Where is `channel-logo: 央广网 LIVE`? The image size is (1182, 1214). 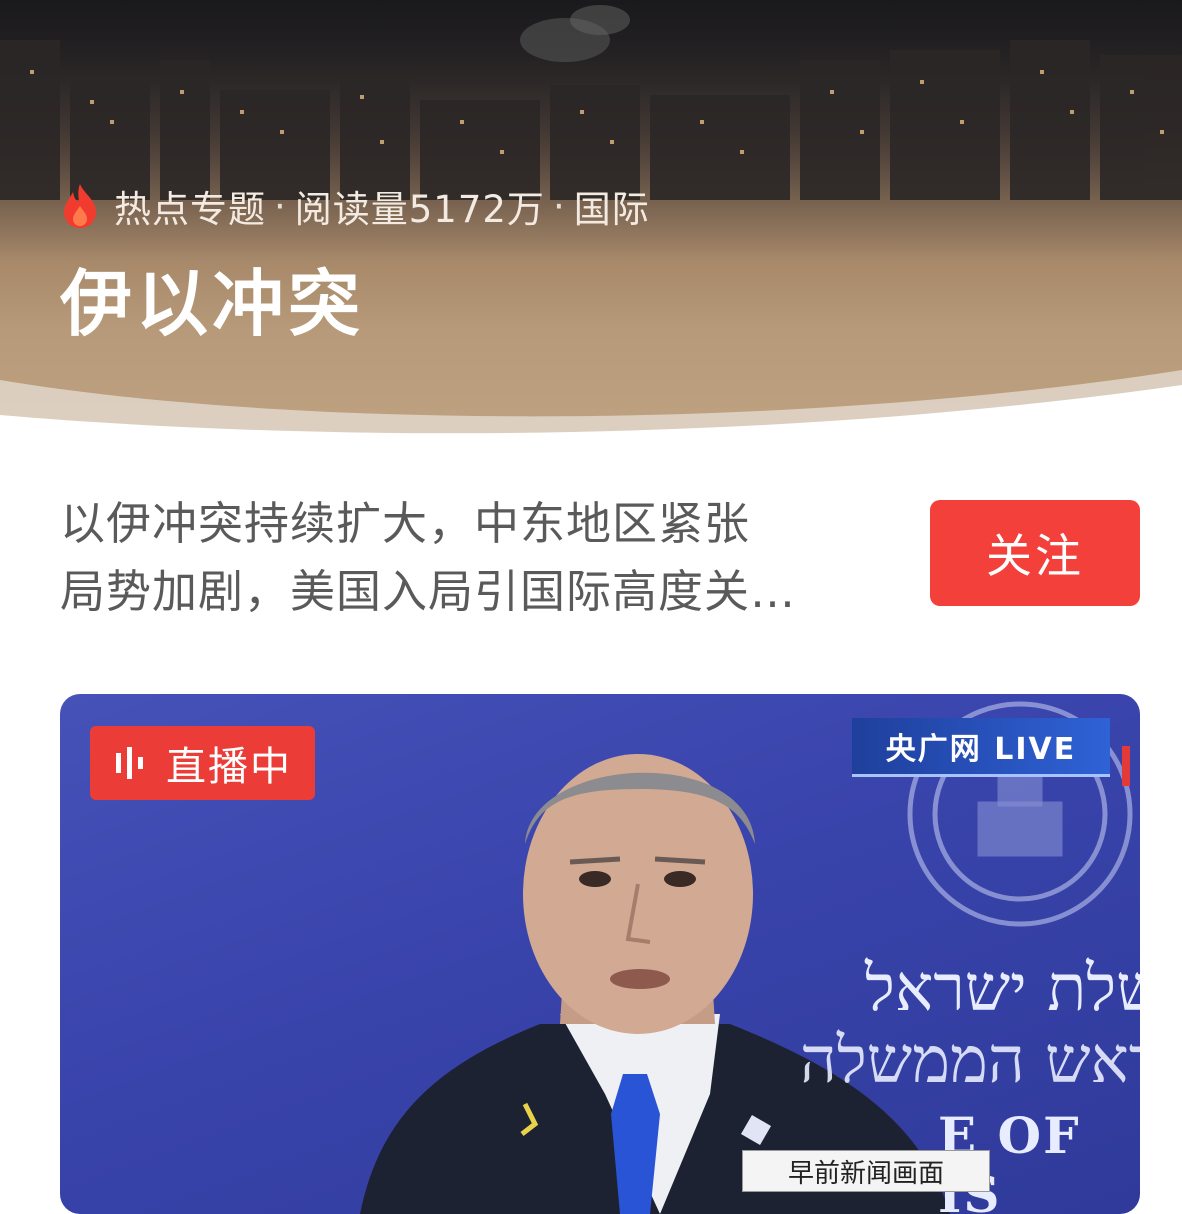 channel-logo: 央广网 LIVE is located at coordinates (981, 747).